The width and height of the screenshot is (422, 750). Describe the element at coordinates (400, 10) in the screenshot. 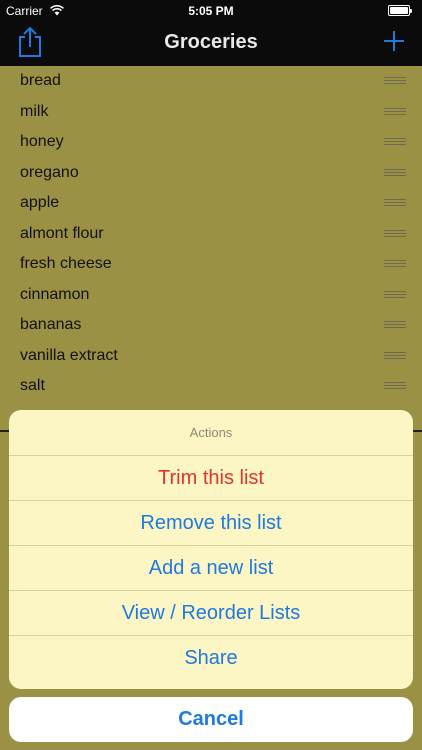

I see `battery-icon` at that location.